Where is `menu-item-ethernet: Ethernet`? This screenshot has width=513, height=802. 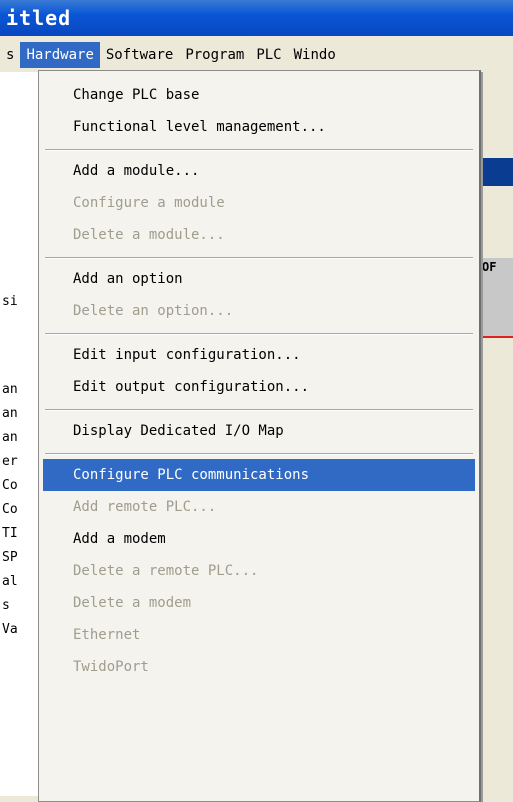 menu-item-ethernet: Ethernet is located at coordinates (107, 635).